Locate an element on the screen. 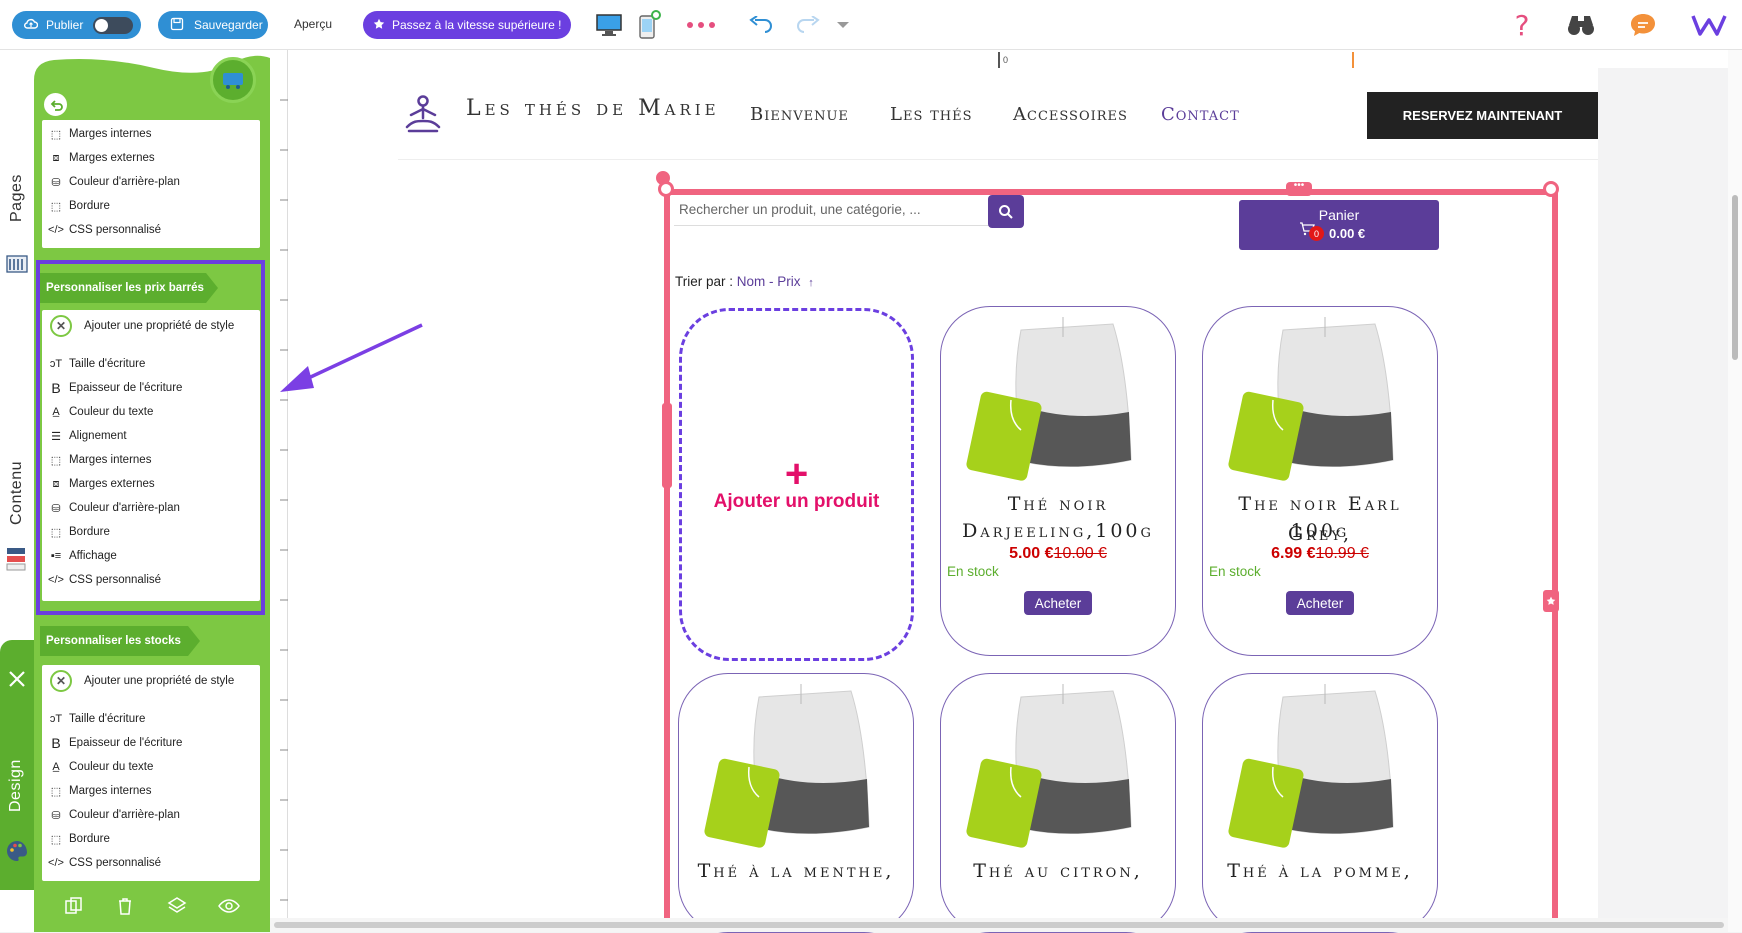  property-item: ☰ Alignement is located at coordinates (88, 436).